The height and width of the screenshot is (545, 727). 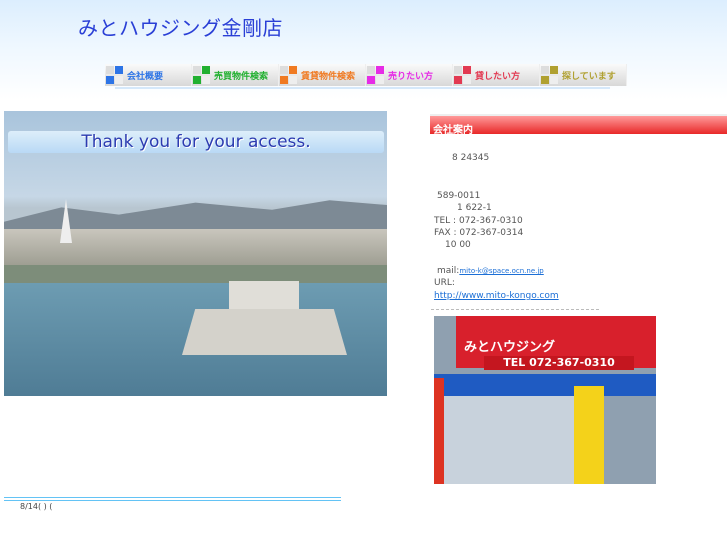 I want to click on store-photo: みとハウジング TEL 072-367-0310, so click(x=545, y=400).